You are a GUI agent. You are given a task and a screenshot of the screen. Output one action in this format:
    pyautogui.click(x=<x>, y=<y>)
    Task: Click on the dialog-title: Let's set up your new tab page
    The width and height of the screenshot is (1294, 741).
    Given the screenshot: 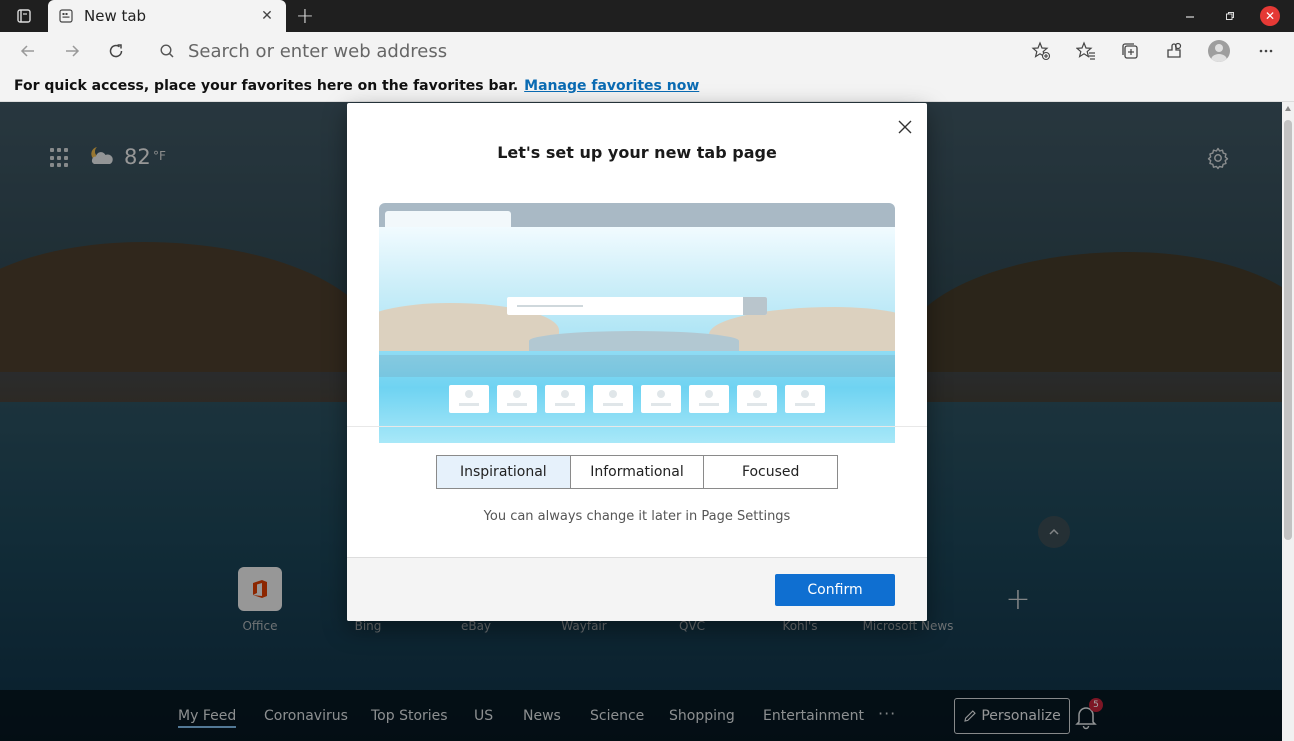 What is the action you would take?
    pyautogui.click(x=637, y=152)
    